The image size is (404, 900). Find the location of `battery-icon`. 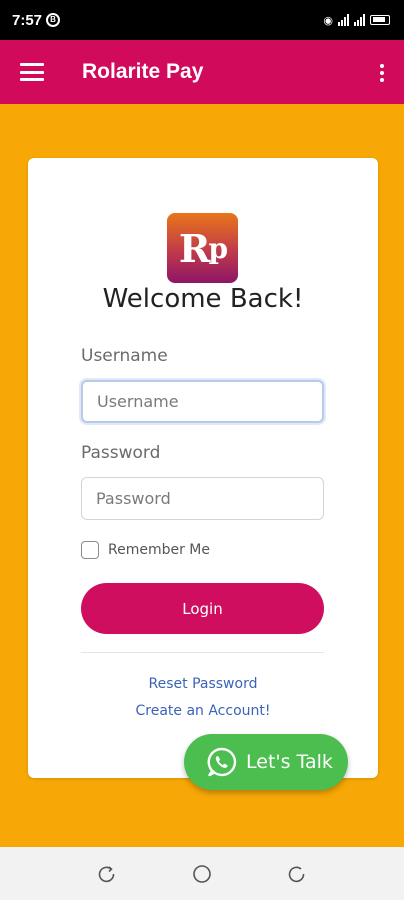

battery-icon is located at coordinates (380, 20).